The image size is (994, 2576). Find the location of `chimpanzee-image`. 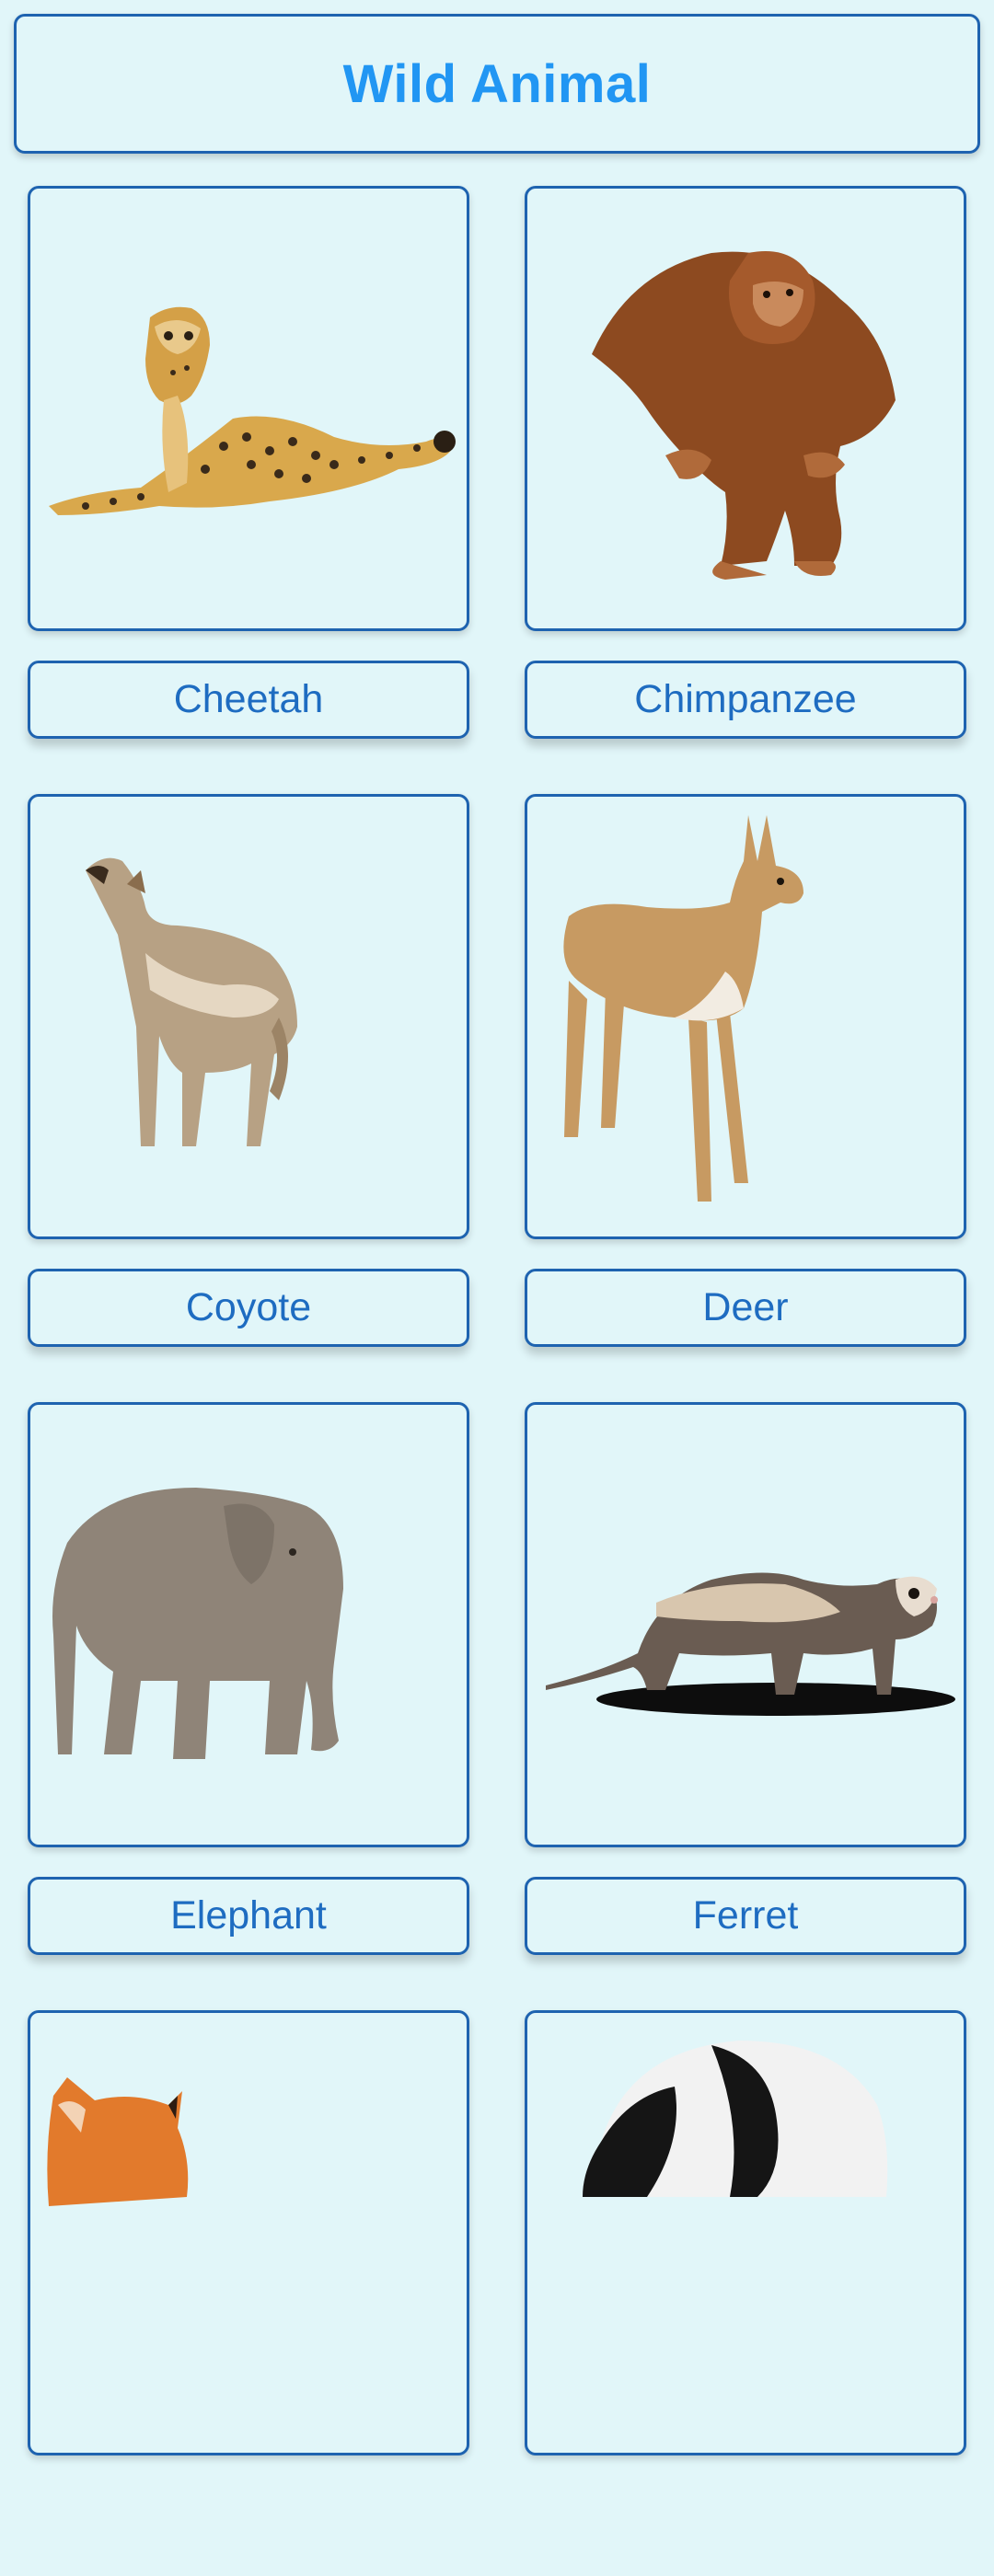

chimpanzee-image is located at coordinates (744, 415).